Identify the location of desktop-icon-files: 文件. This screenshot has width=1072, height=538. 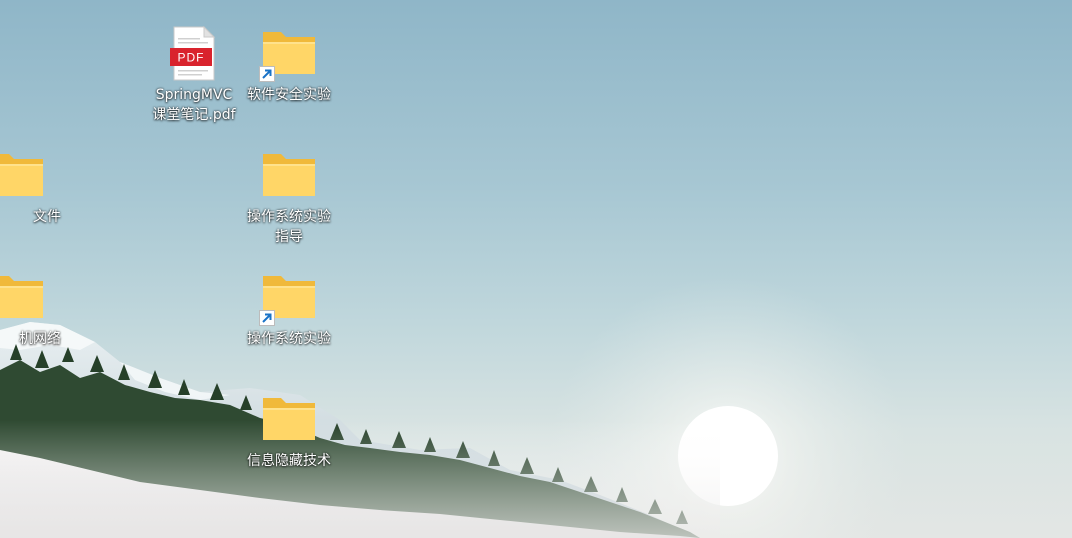
(32, 187).